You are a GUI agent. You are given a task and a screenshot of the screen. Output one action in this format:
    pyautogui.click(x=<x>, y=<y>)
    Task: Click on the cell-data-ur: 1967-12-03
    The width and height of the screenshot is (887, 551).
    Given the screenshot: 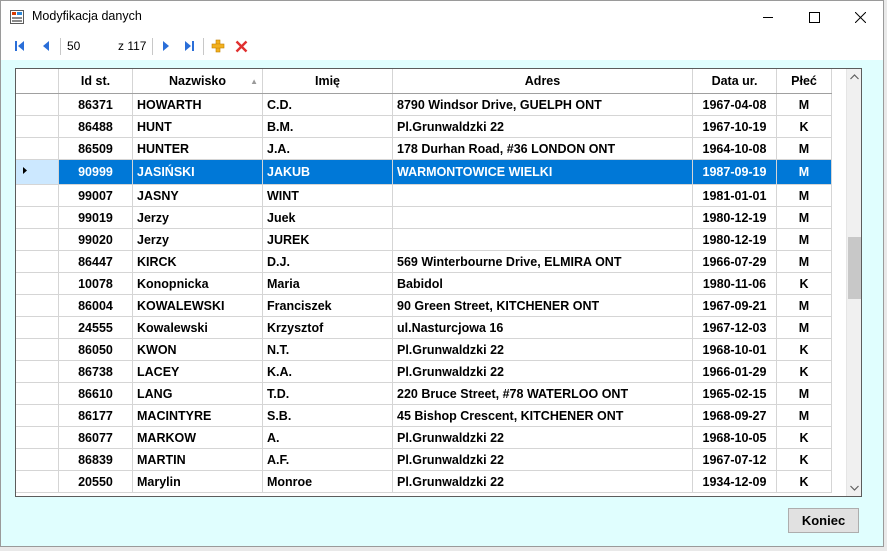 What is the action you would take?
    pyautogui.click(x=734, y=327)
    